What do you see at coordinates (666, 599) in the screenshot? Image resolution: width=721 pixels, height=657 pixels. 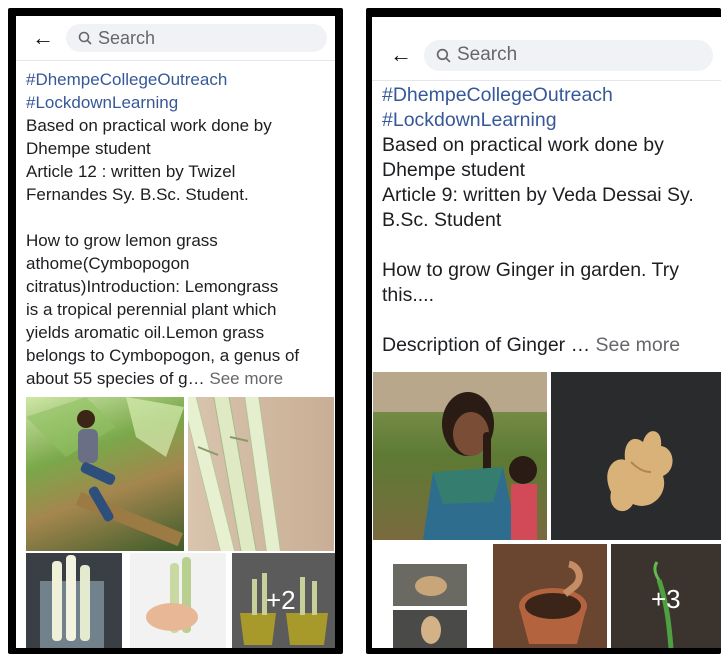 I see `more-photos-count: +3` at bounding box center [666, 599].